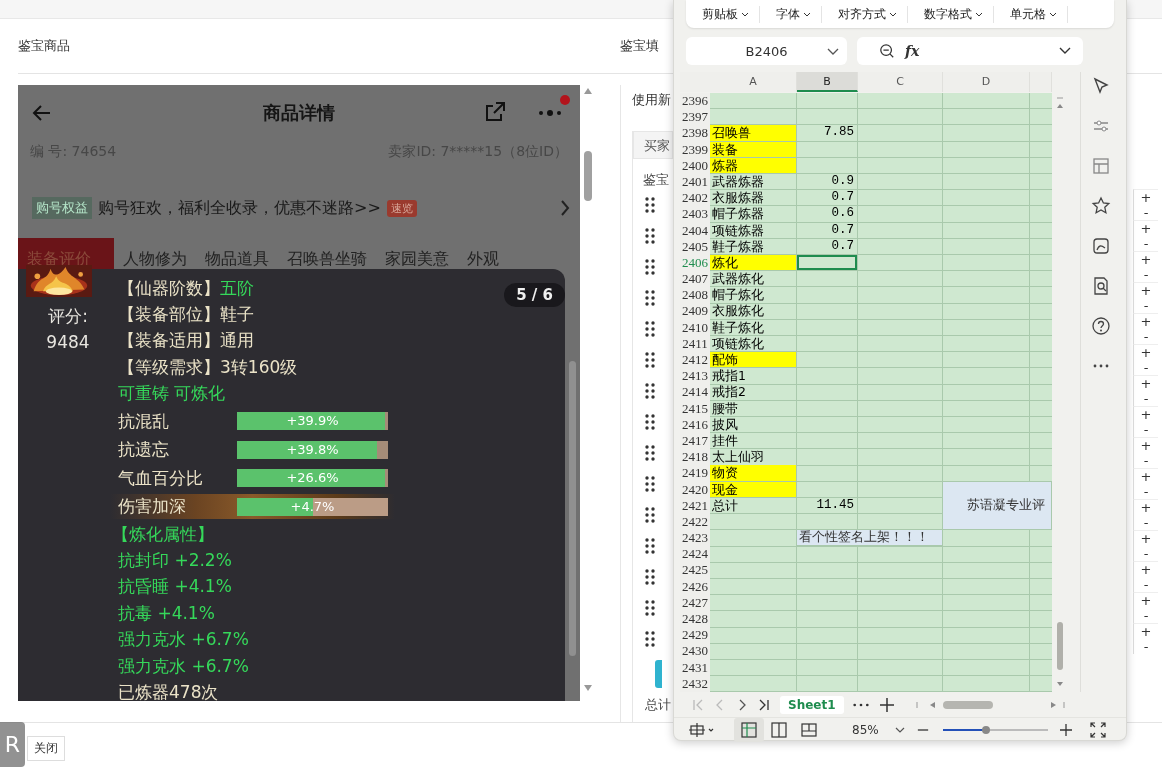  What do you see at coordinates (812, 705) in the screenshot?
I see `sheet-tab: Sheet1` at bounding box center [812, 705].